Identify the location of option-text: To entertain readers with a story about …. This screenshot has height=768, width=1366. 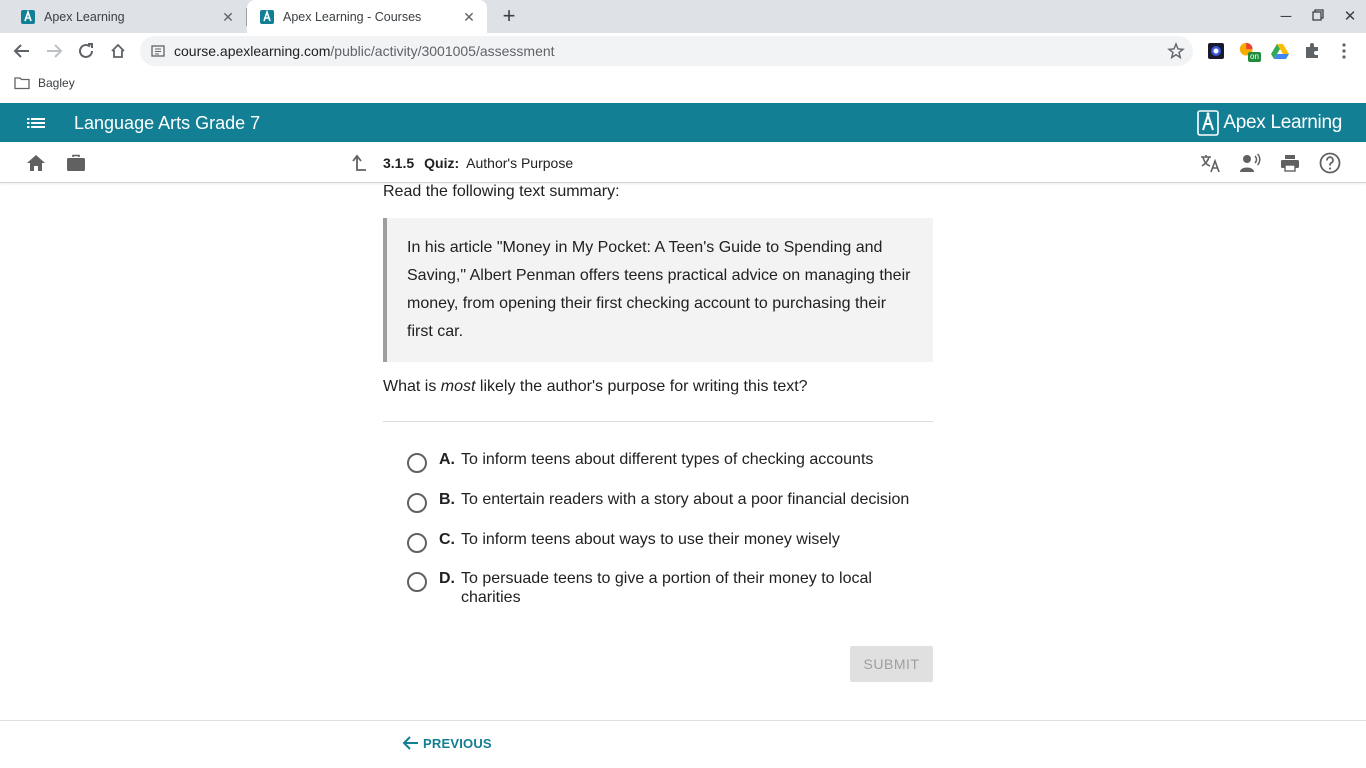
(685, 499).